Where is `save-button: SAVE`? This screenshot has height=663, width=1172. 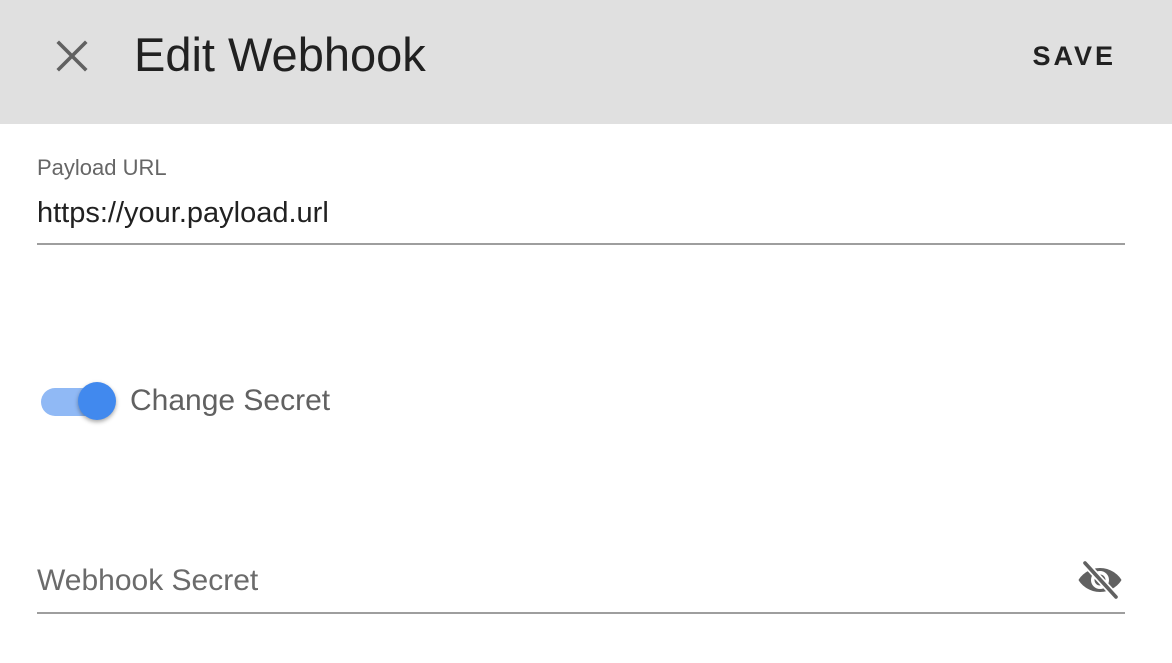
save-button: SAVE is located at coordinates (1074, 56).